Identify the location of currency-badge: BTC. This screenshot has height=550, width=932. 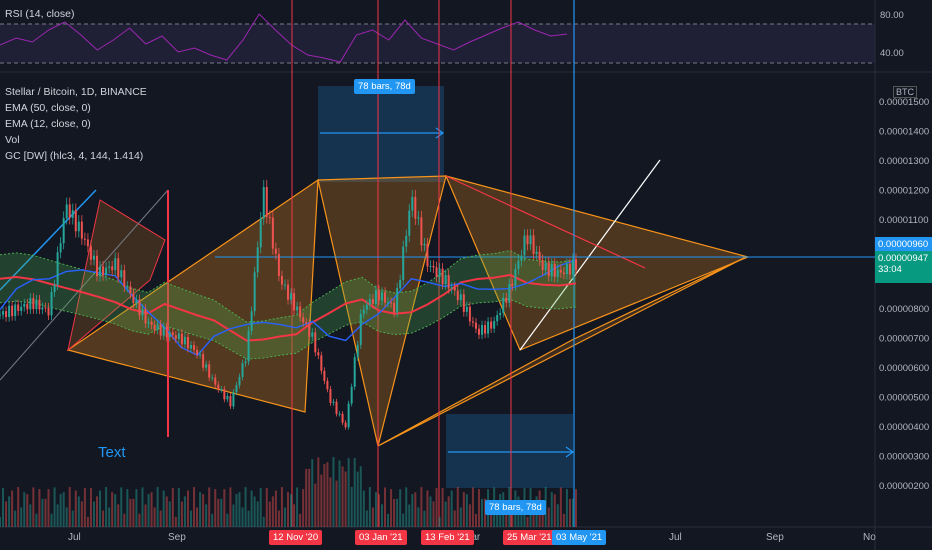
(905, 92).